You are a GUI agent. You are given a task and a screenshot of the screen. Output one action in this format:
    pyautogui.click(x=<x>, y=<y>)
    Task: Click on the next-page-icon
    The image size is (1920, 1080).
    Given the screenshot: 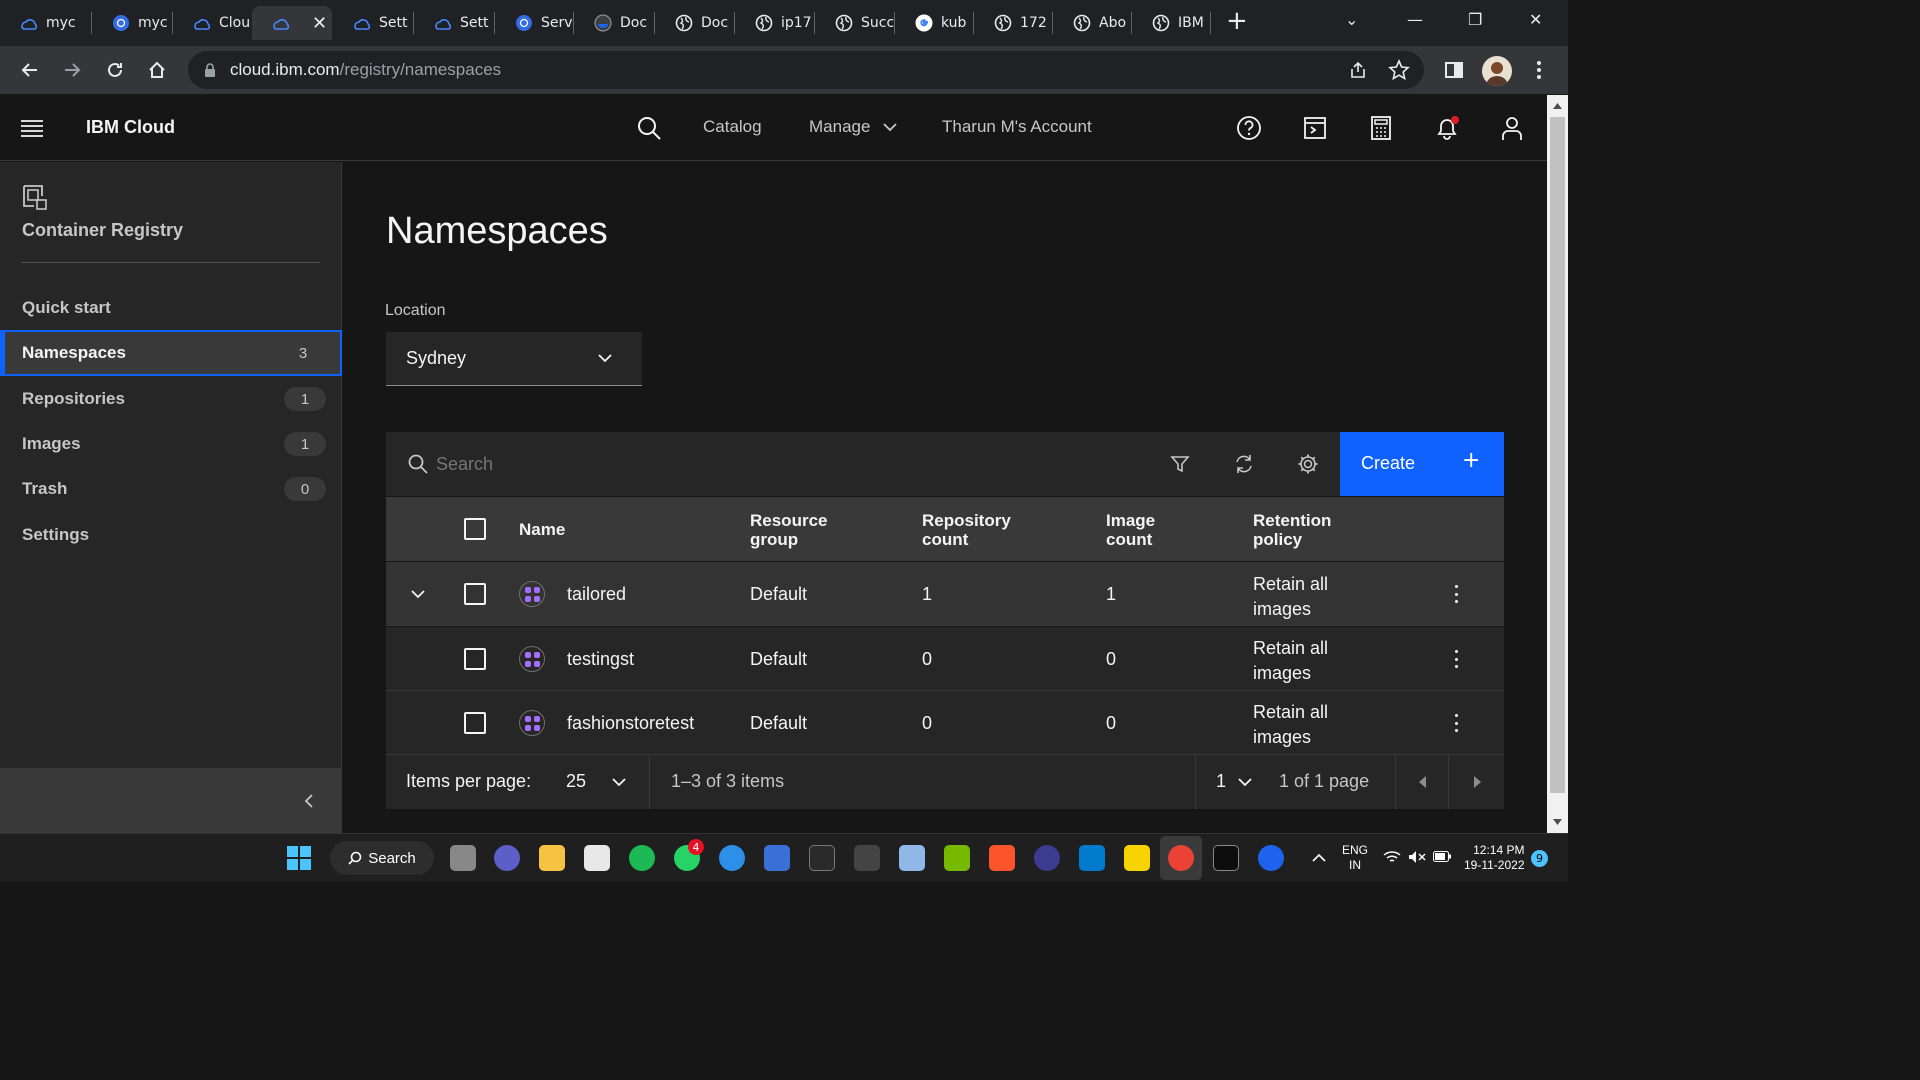 What is the action you would take?
    pyautogui.click(x=1477, y=782)
    